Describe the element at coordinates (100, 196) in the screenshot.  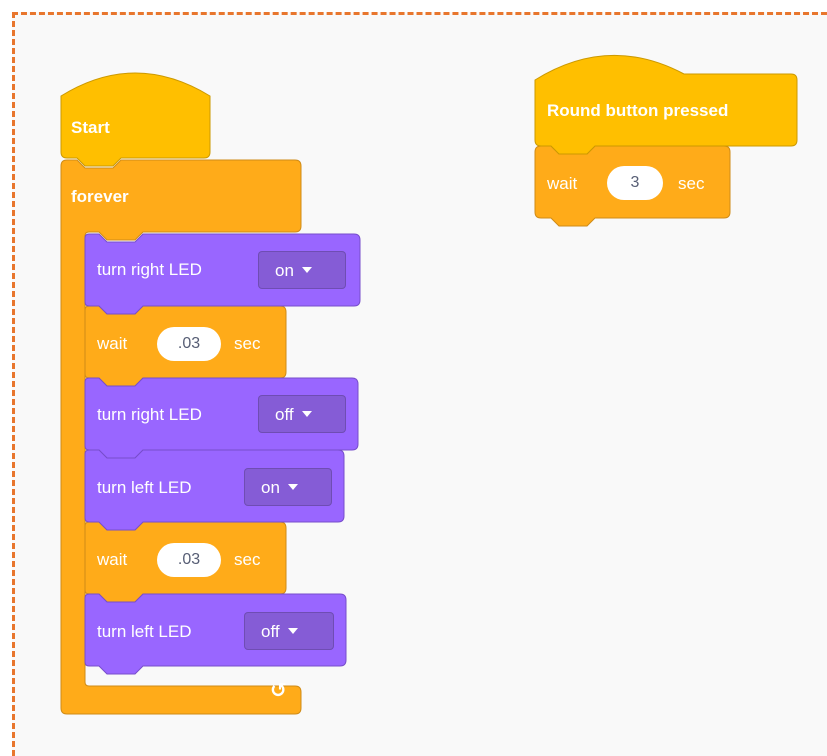
I see `forever-label: forever` at that location.